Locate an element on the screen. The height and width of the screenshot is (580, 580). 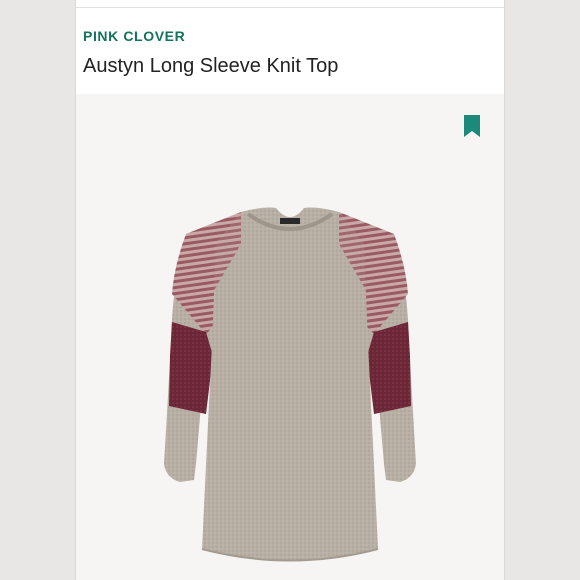
brand-name: PINK CLOVER is located at coordinates (134, 36).